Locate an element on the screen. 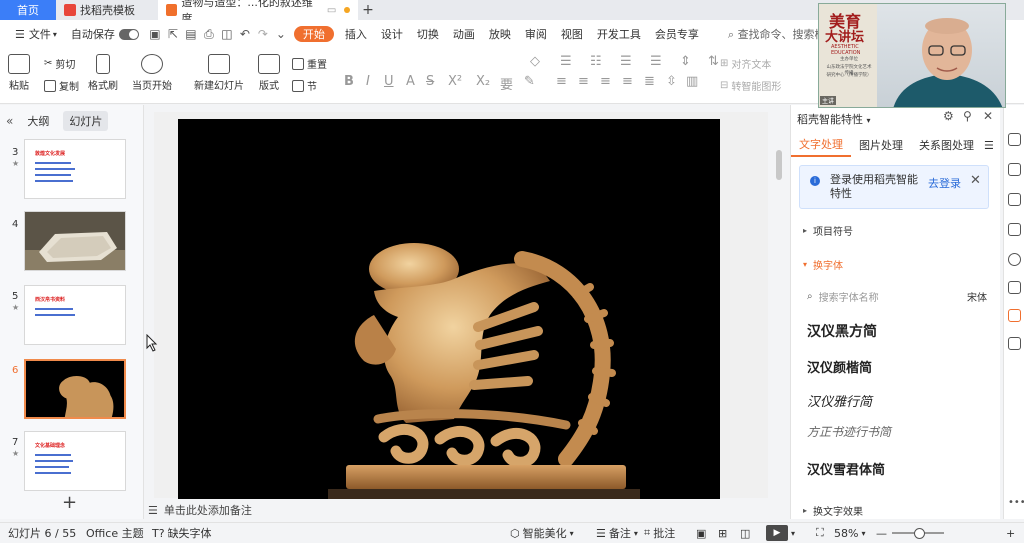 The height and width of the screenshot is (543, 1024). notes-button: ☰ 备注 ▾ is located at coordinates (617, 533).